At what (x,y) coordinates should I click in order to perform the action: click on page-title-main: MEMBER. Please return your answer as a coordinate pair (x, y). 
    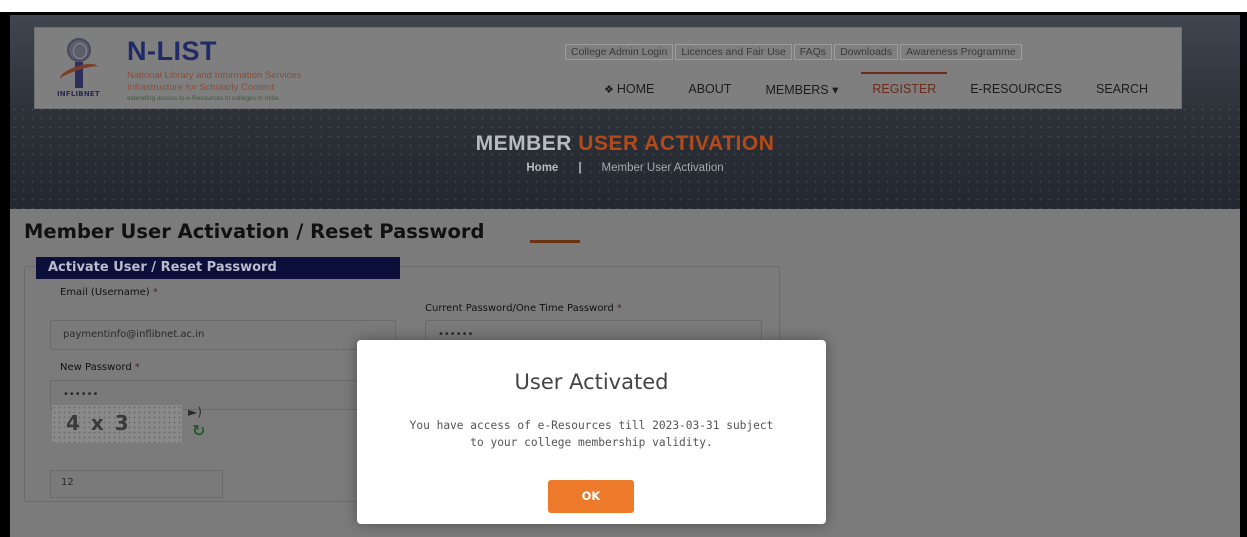
    Looking at the image, I should click on (523, 143).